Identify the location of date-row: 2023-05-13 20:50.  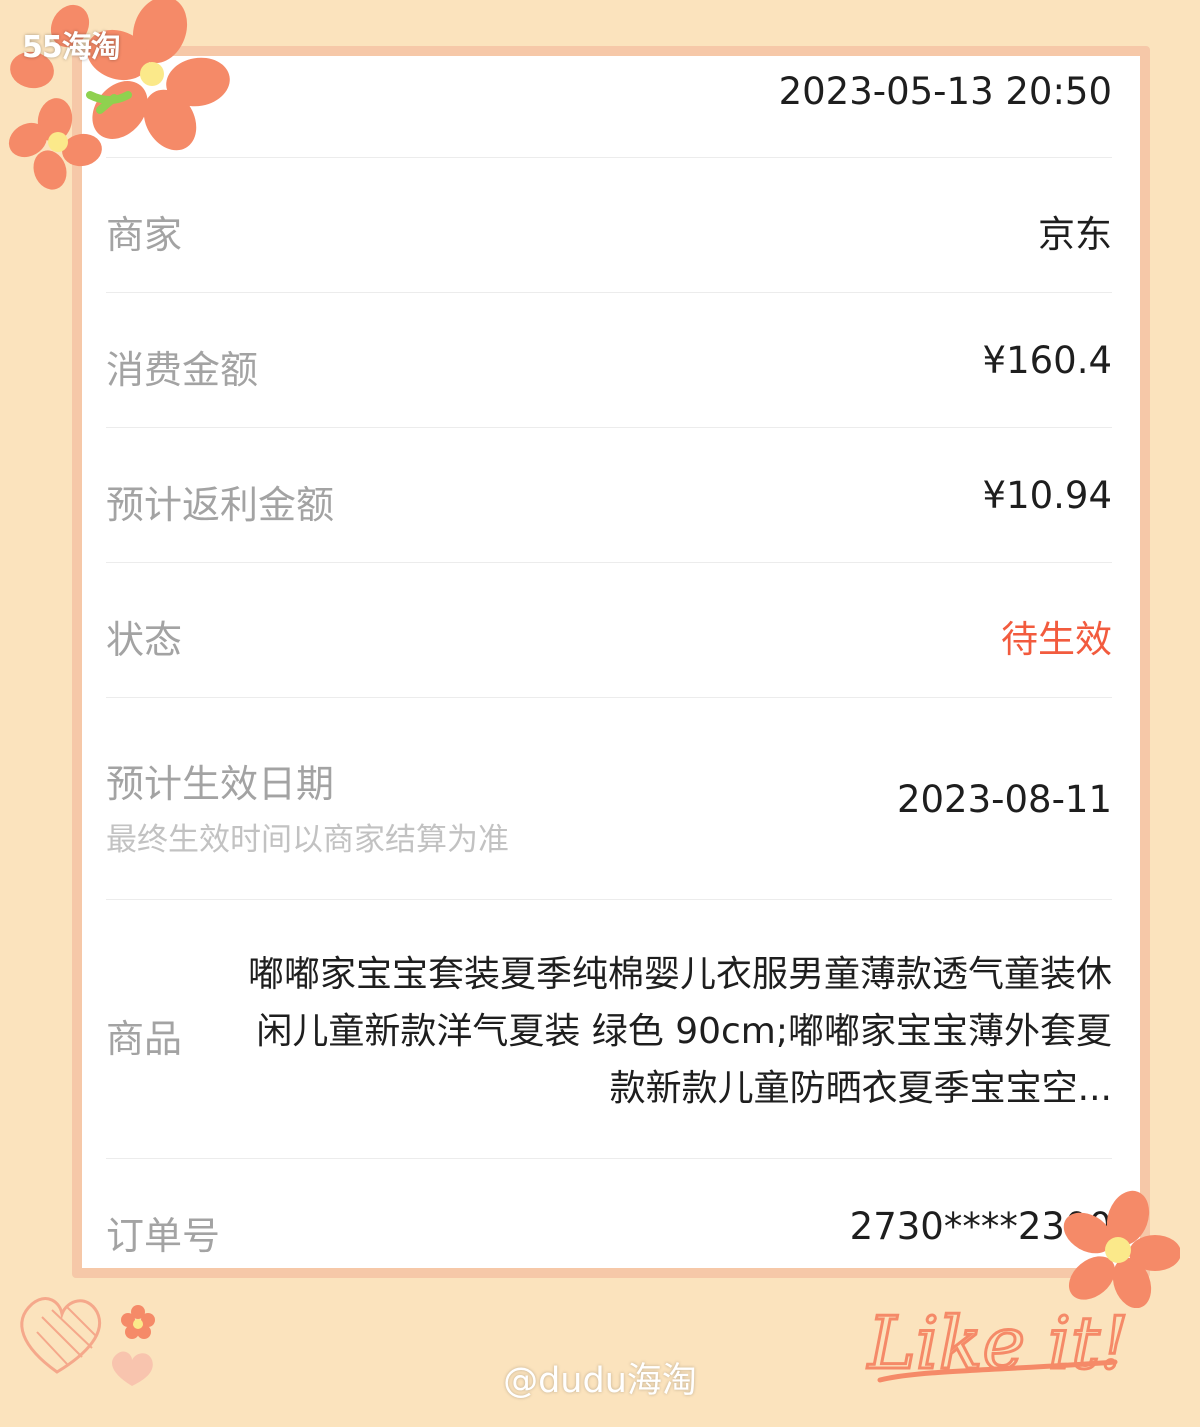
(609, 107).